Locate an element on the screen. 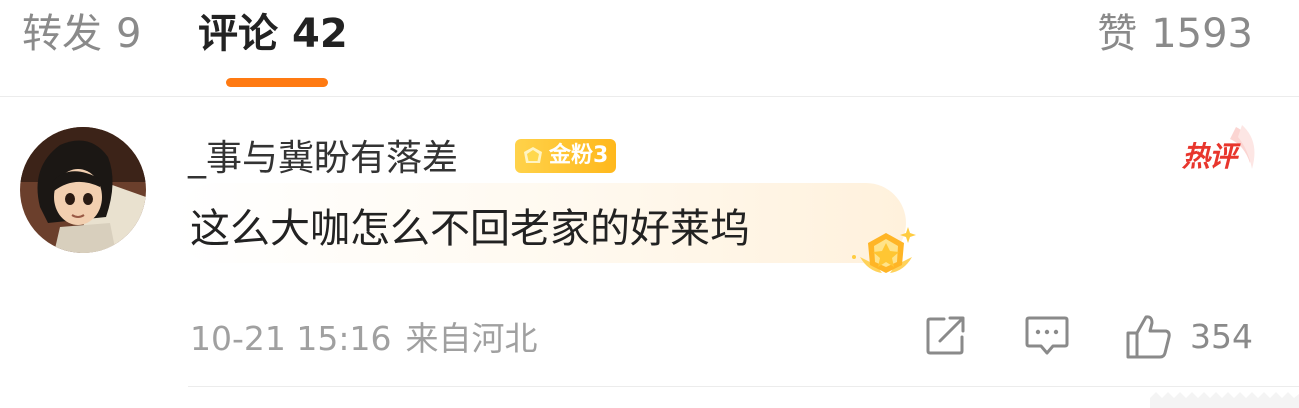 The height and width of the screenshot is (408, 1299). like-button: 354 is located at coordinates (1190, 337).